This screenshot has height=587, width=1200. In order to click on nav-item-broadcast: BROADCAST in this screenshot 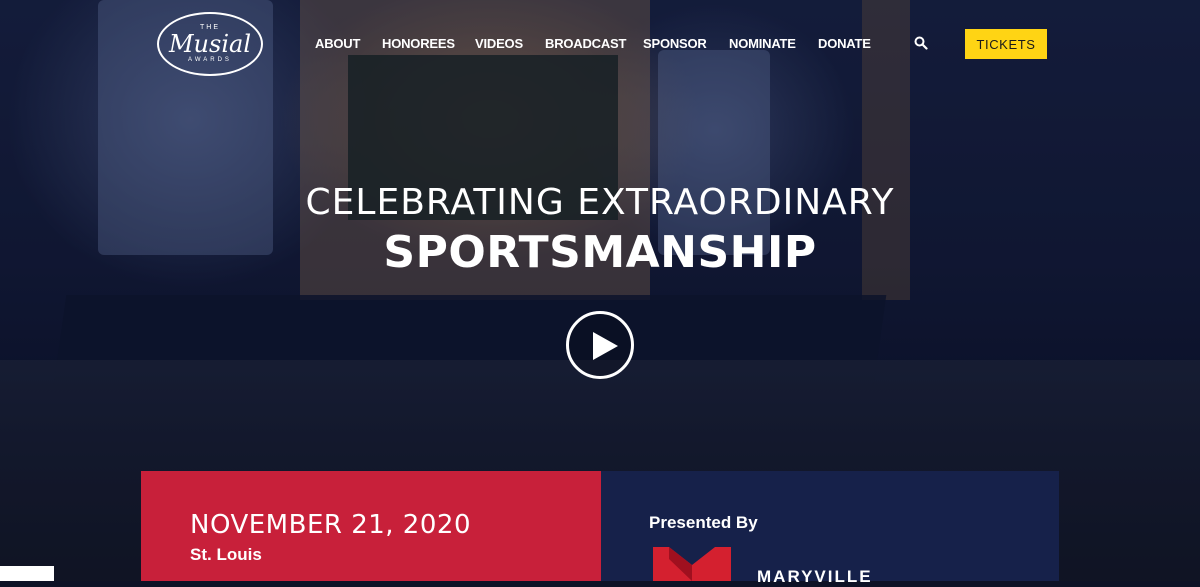, I will do `click(585, 43)`.